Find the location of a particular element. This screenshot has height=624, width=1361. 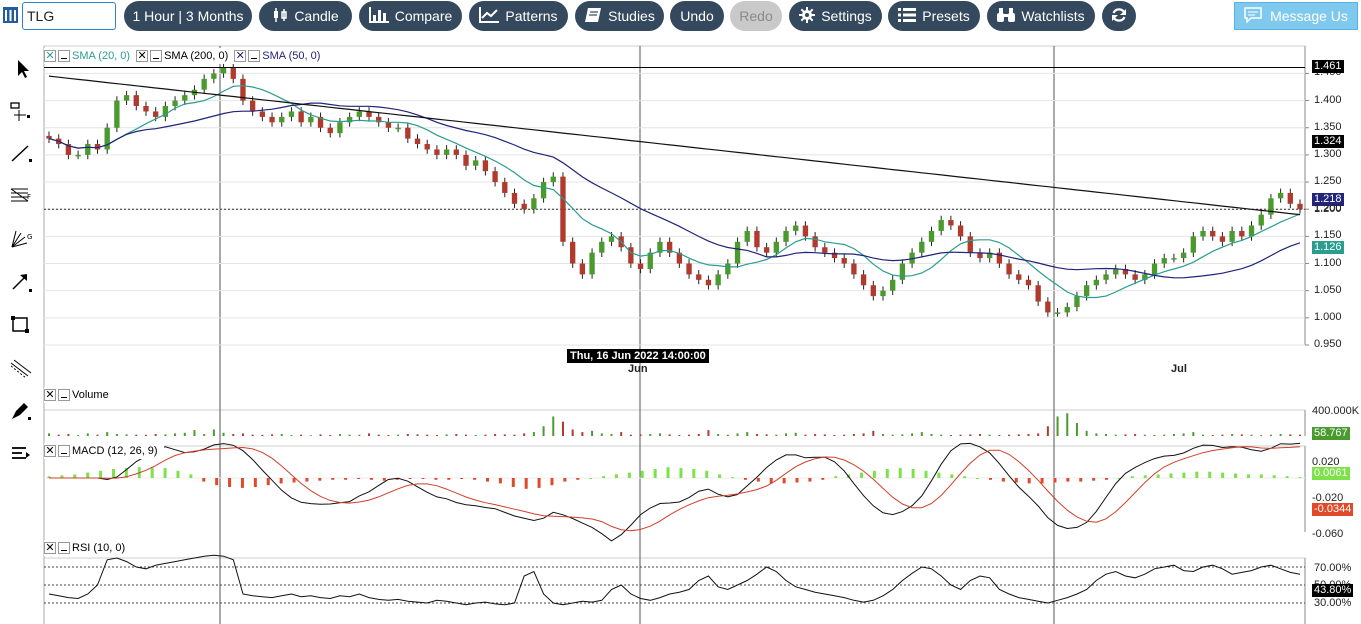

settings-button: Settings is located at coordinates (835, 16).